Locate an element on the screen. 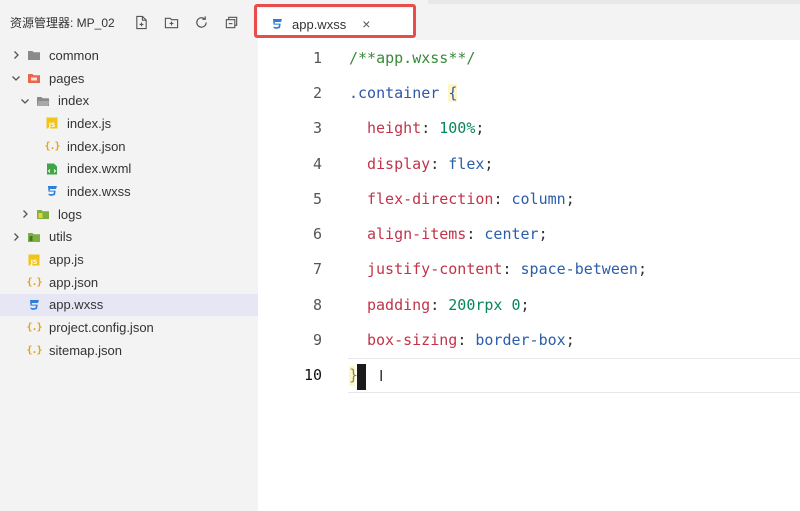  tree-item-label: logs is located at coordinates (70, 214).